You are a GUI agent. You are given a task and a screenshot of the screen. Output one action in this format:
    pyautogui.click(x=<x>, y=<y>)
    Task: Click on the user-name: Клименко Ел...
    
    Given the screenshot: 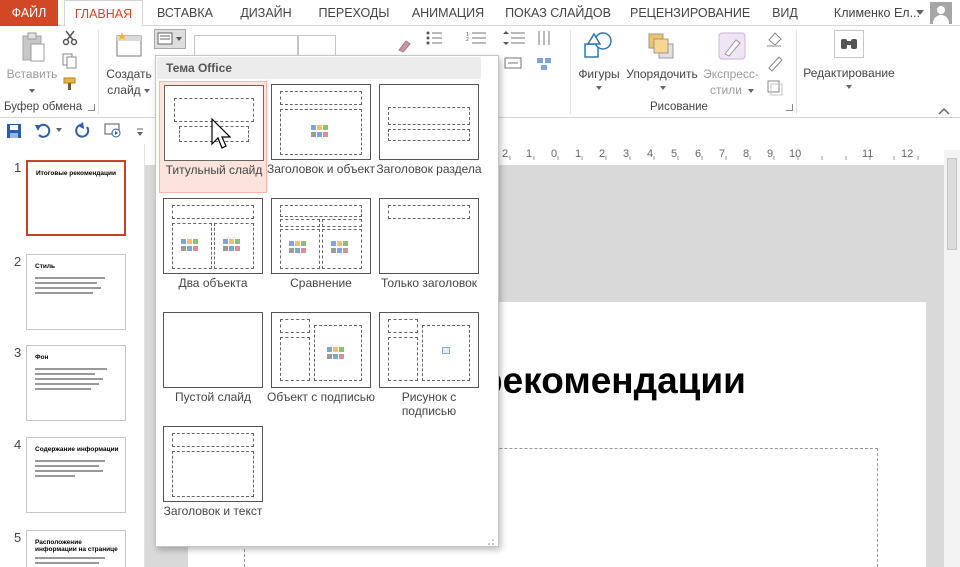 What is the action you would take?
    pyautogui.click(x=877, y=13)
    